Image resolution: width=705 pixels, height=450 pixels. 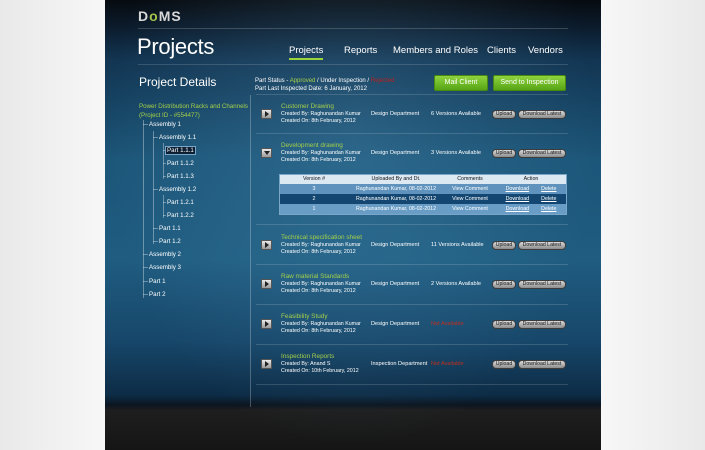 I want to click on page-background-left, so click(x=52, y=225).